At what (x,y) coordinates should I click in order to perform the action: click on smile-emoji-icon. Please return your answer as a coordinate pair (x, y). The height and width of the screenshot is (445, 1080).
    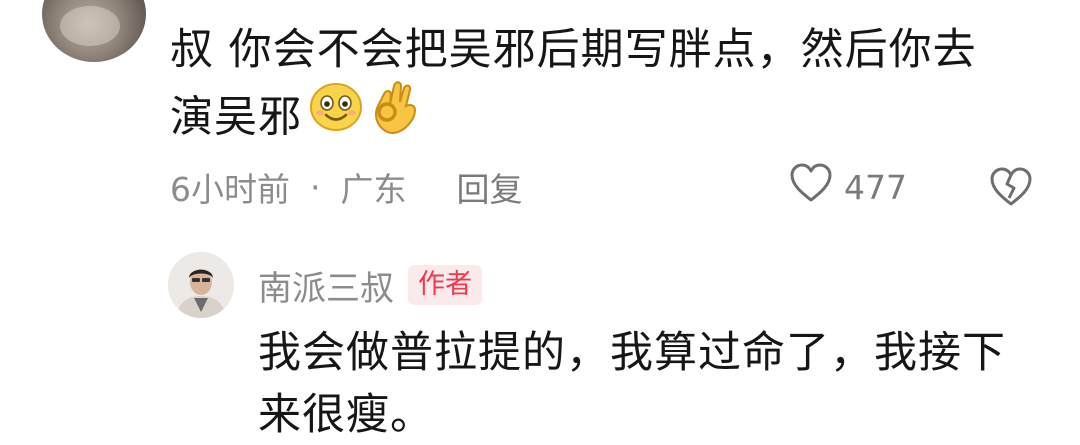
    Looking at the image, I should click on (336, 116).